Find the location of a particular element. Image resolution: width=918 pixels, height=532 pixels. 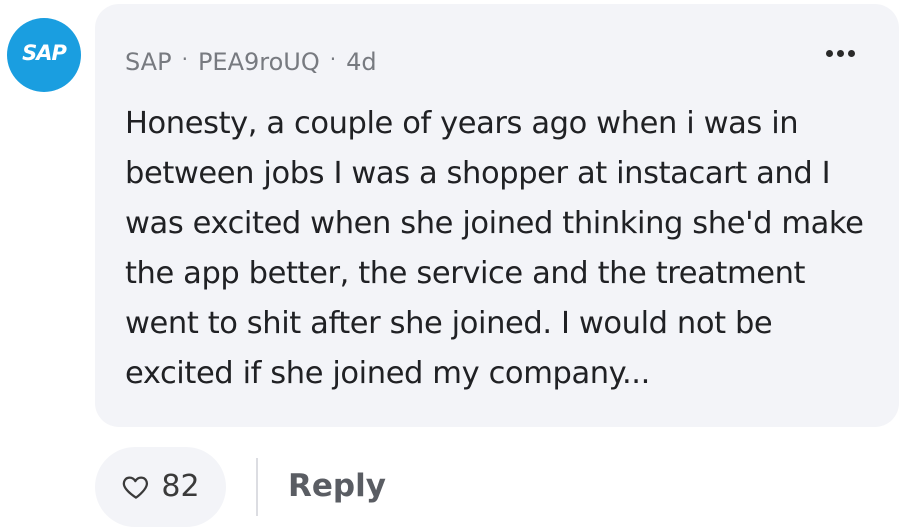

like-button: 82 is located at coordinates (160, 487).